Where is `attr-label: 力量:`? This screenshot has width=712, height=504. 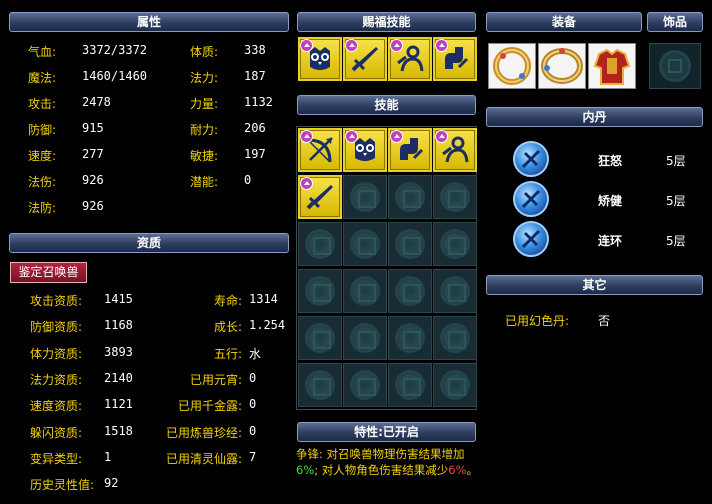
attr-label: 力量: is located at coordinates (204, 104).